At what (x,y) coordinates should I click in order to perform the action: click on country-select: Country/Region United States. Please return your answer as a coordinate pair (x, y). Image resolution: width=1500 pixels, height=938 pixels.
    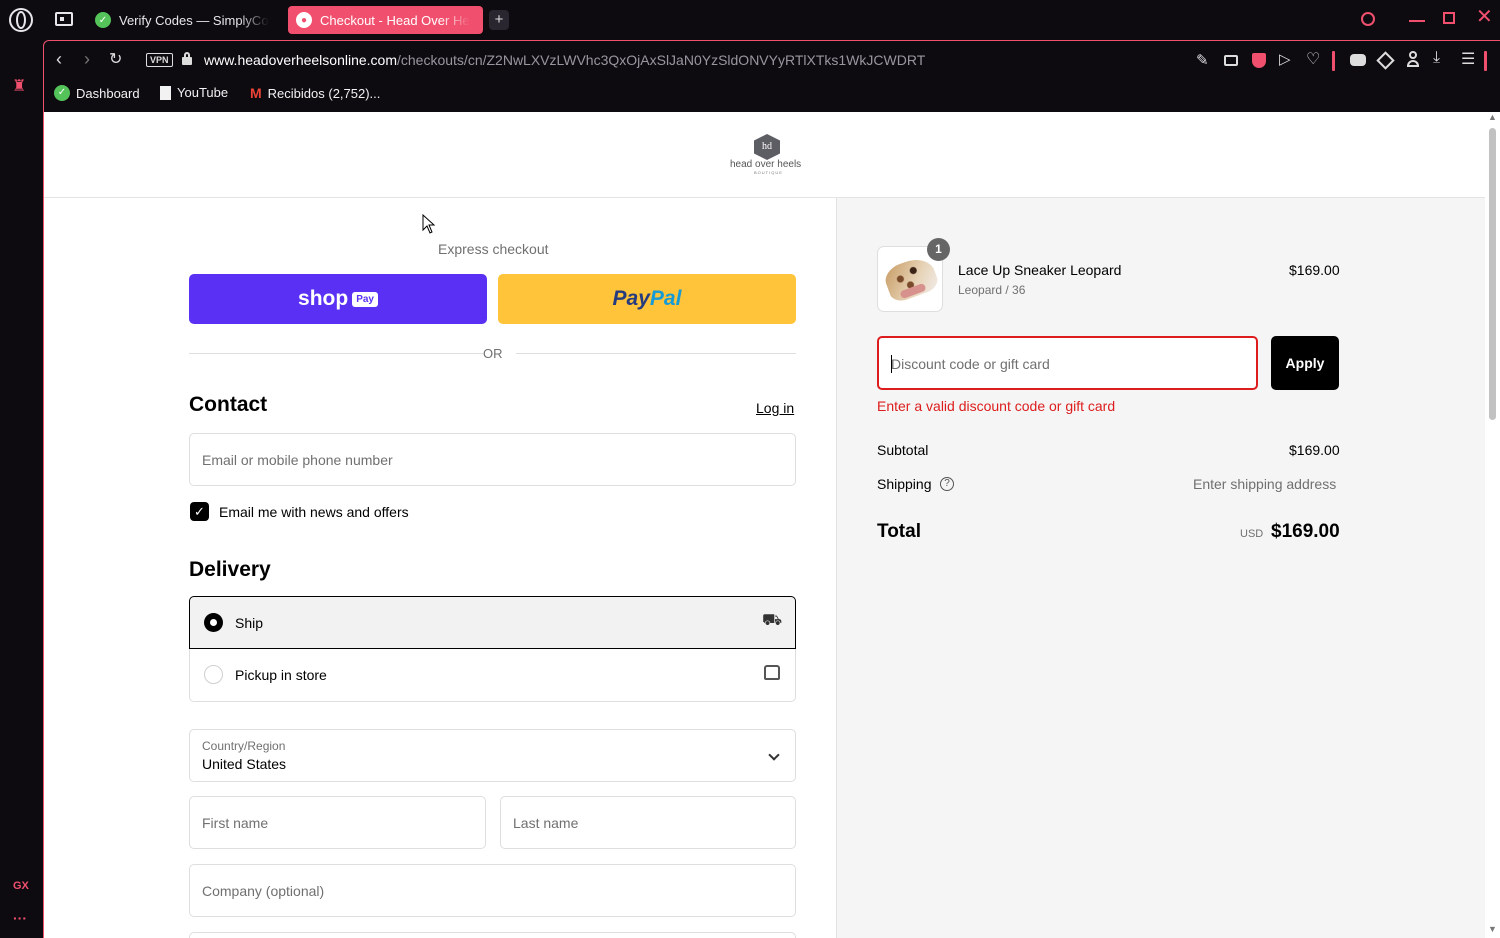
    Looking at the image, I should click on (492, 755).